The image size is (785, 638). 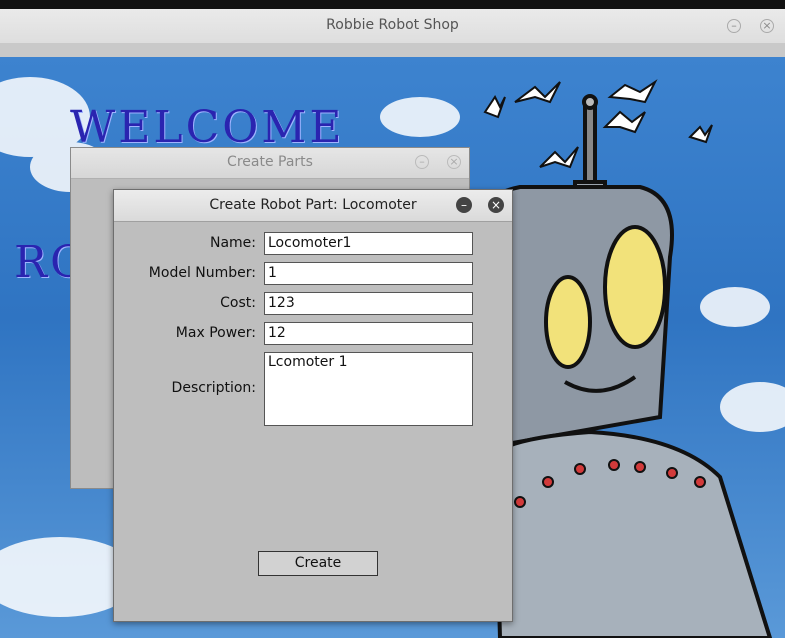 What do you see at coordinates (213, 388) in the screenshot?
I see `description-label: Description:` at bounding box center [213, 388].